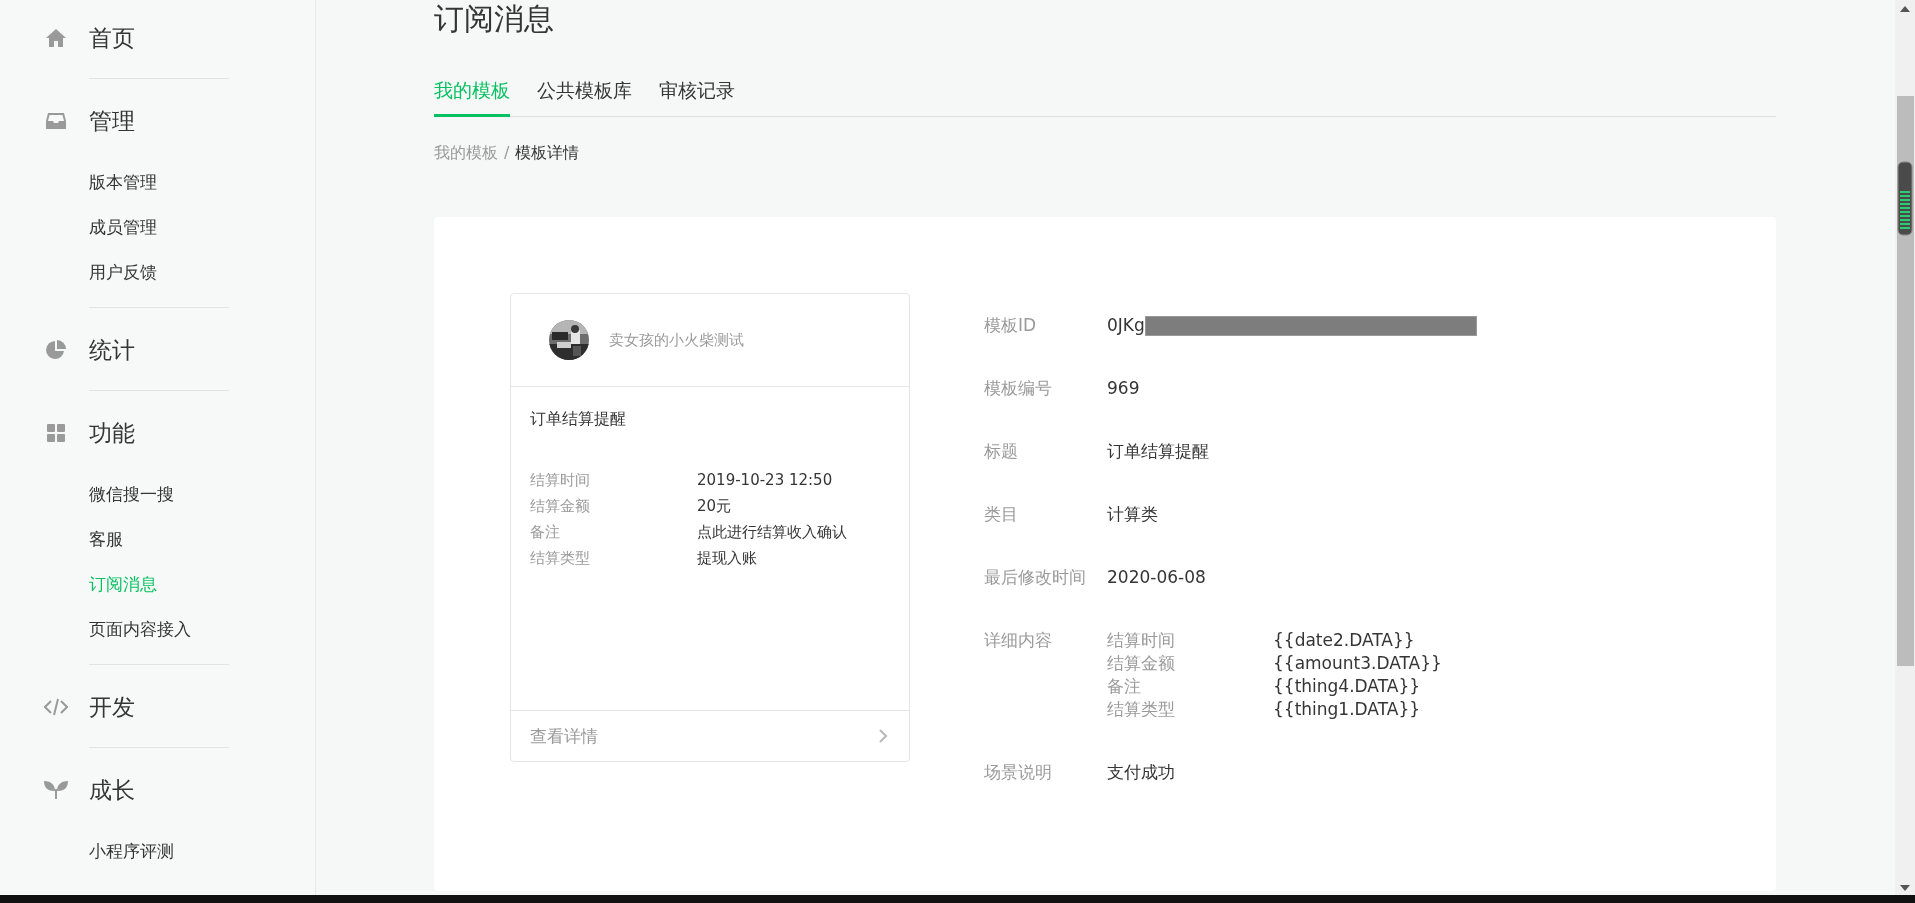  Describe the element at coordinates (1347, 709) in the screenshot. I see `template-variable: {{thing1.DATA}}` at that location.